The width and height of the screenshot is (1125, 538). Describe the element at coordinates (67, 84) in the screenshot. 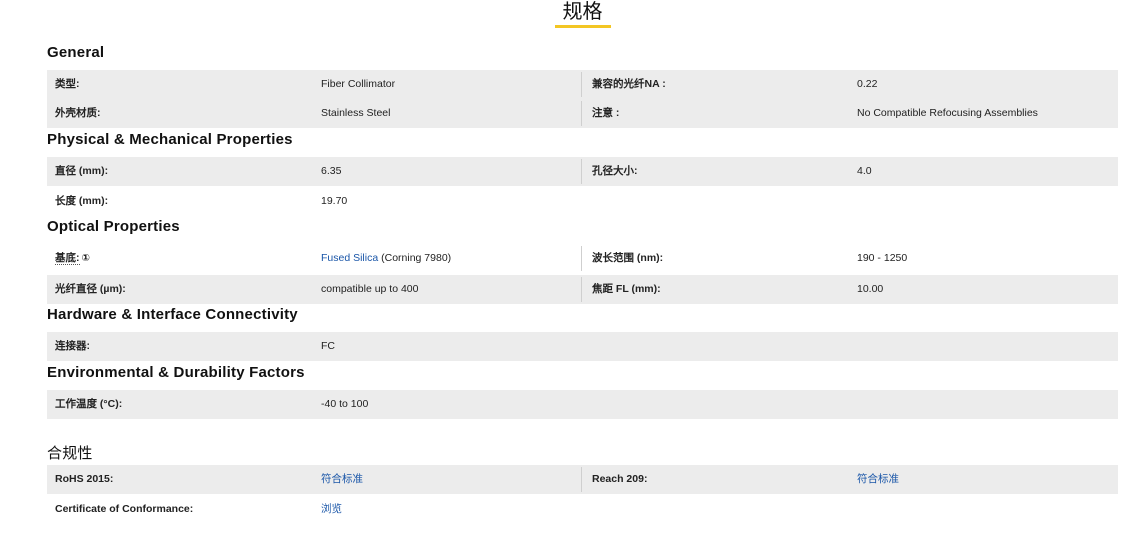

I see `spec-label-type: 类型:` at that location.